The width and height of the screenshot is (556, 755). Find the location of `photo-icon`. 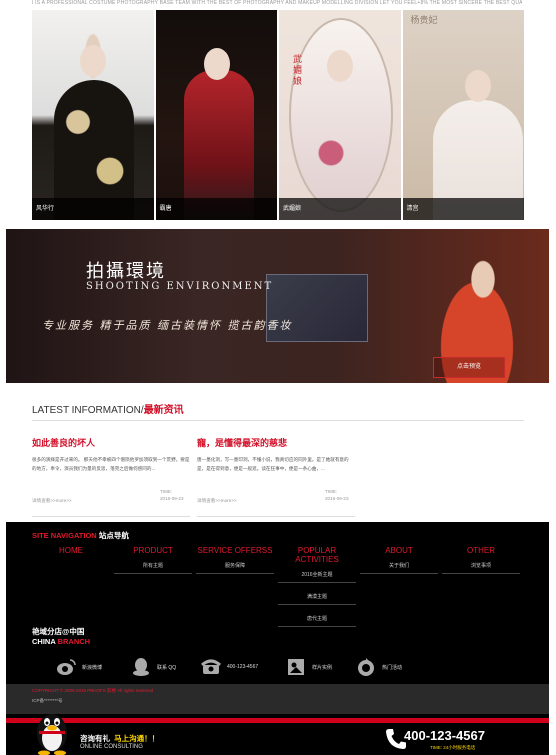

photo-icon is located at coordinates (296, 667).